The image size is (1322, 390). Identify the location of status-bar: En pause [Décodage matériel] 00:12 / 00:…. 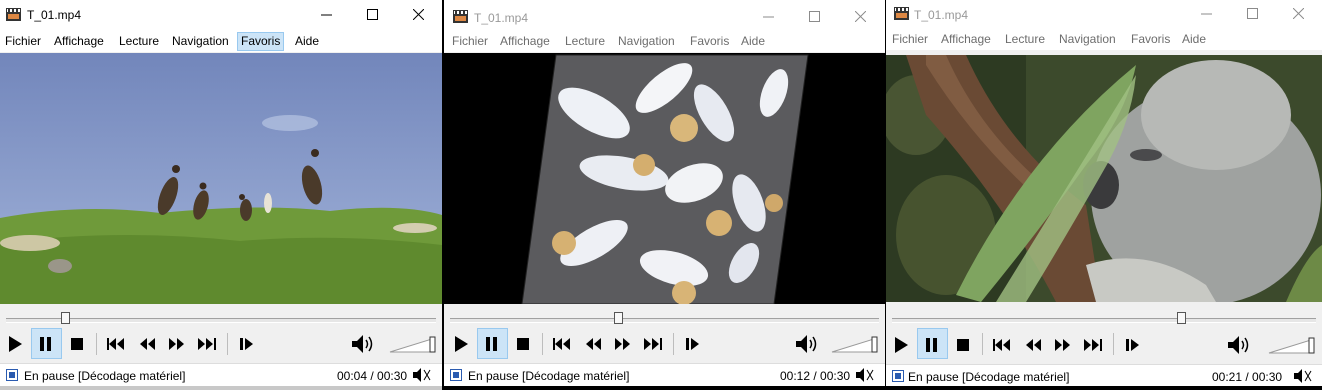
(664, 375).